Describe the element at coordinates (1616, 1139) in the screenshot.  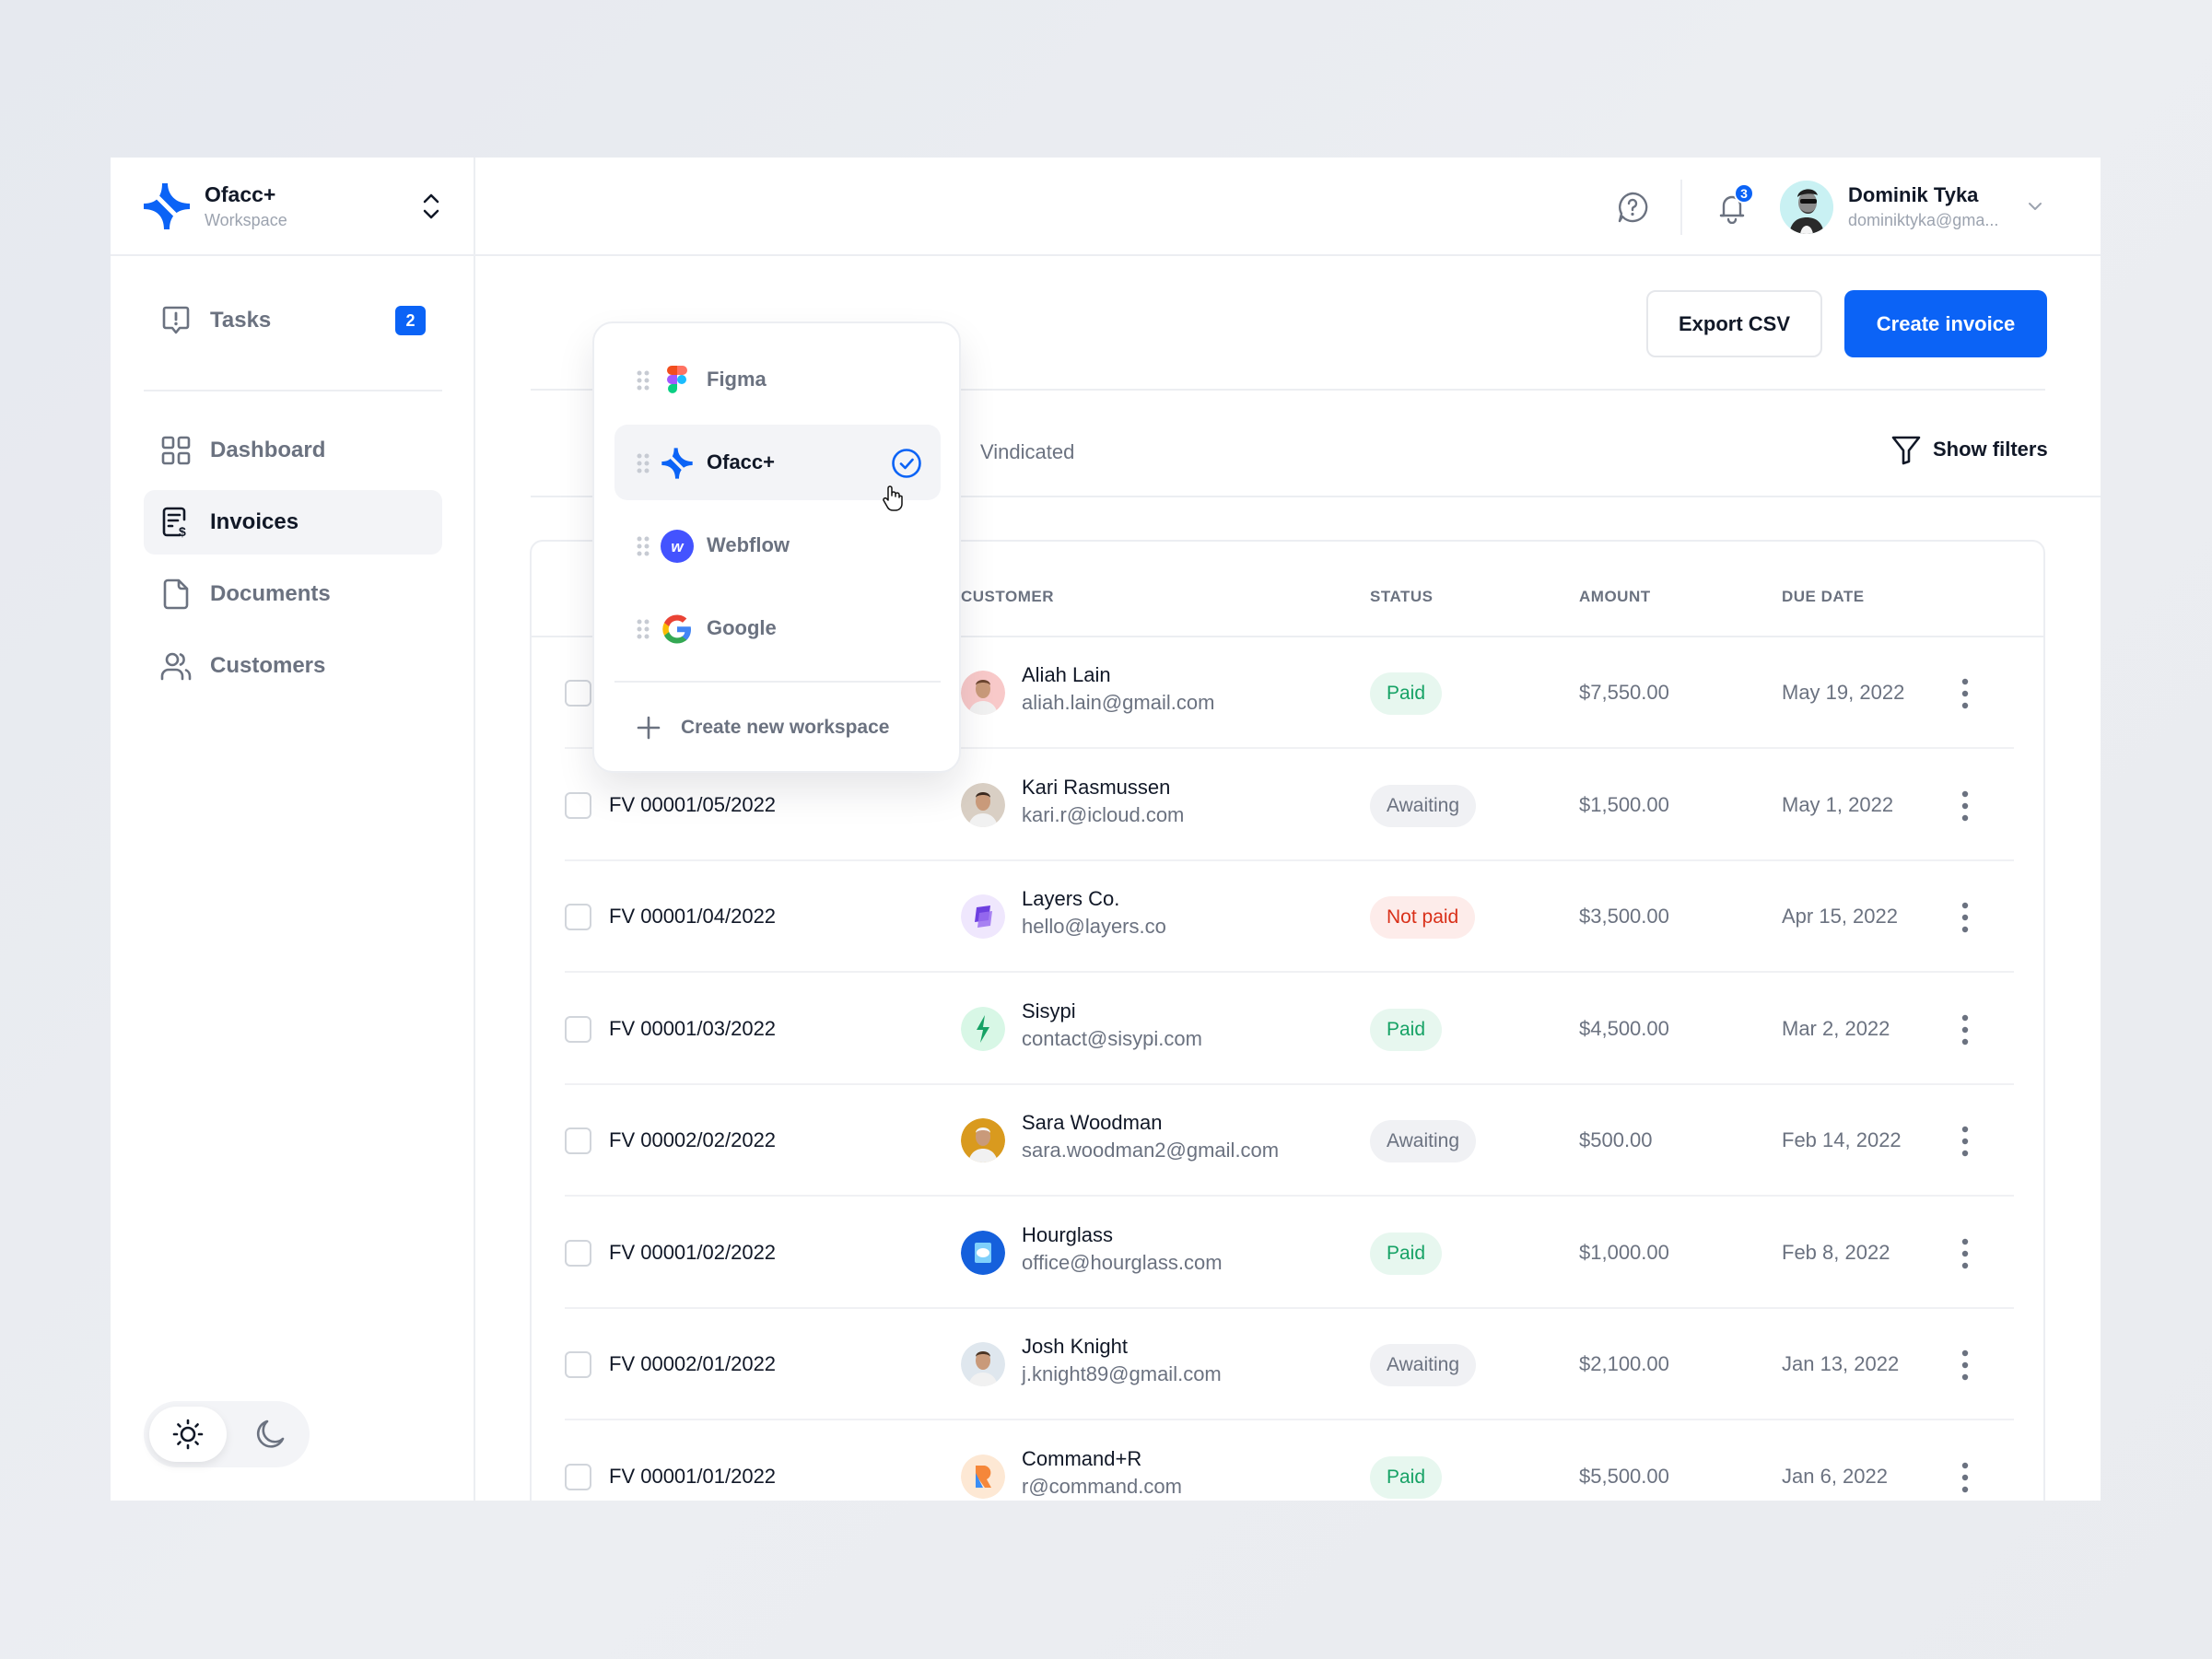
I see `invoice-amount: $500.00` at that location.